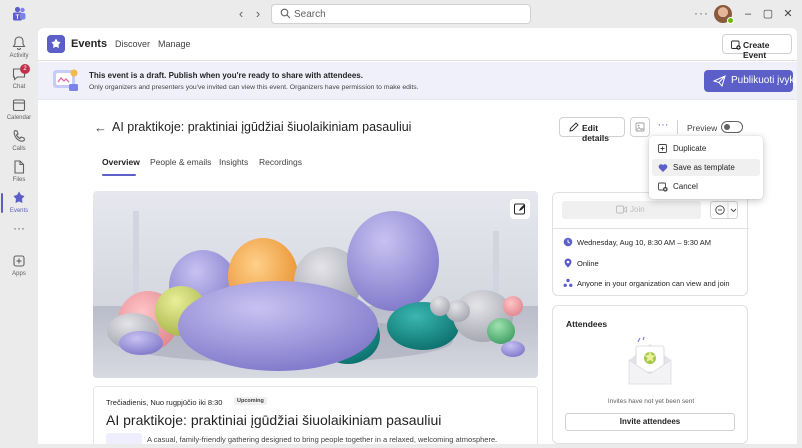 The width and height of the screenshot is (802, 448). Describe the element at coordinates (19, 118) in the screenshot. I see `rail-label: Calendar` at that location.